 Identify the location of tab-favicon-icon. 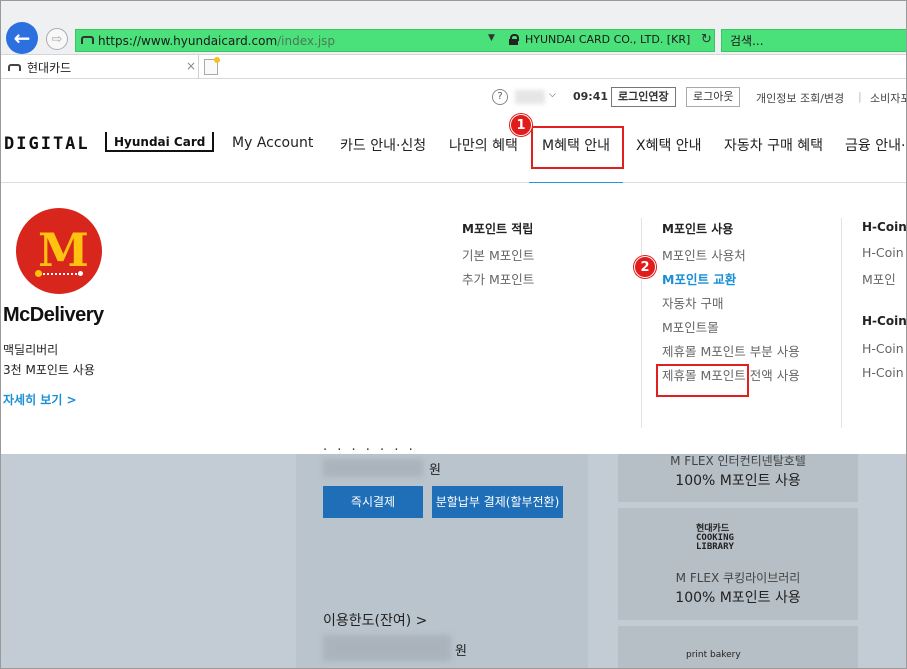
(14, 67).